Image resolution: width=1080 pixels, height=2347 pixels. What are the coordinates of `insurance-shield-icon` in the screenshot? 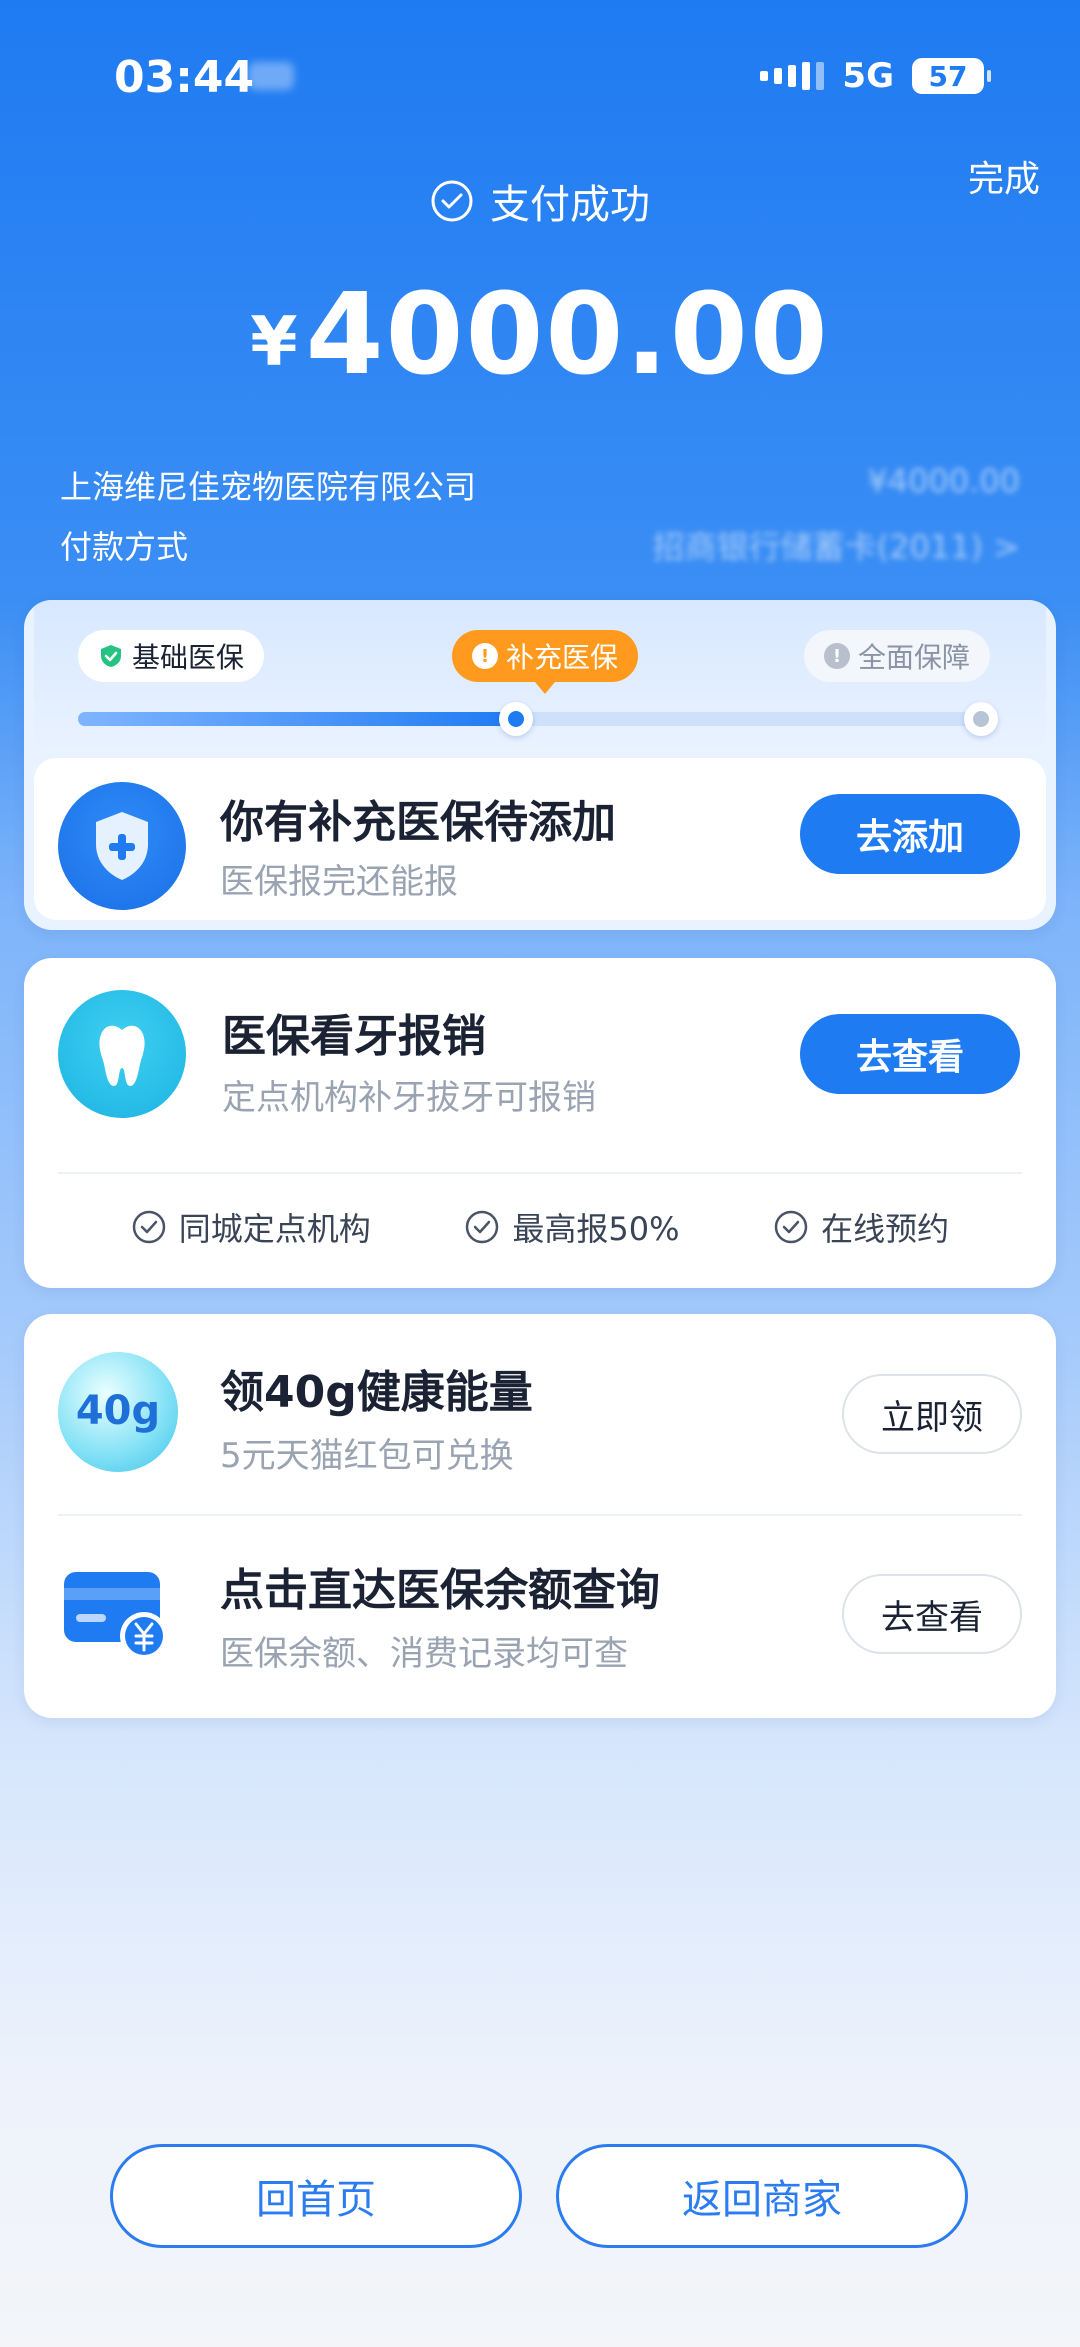 It's located at (122, 846).